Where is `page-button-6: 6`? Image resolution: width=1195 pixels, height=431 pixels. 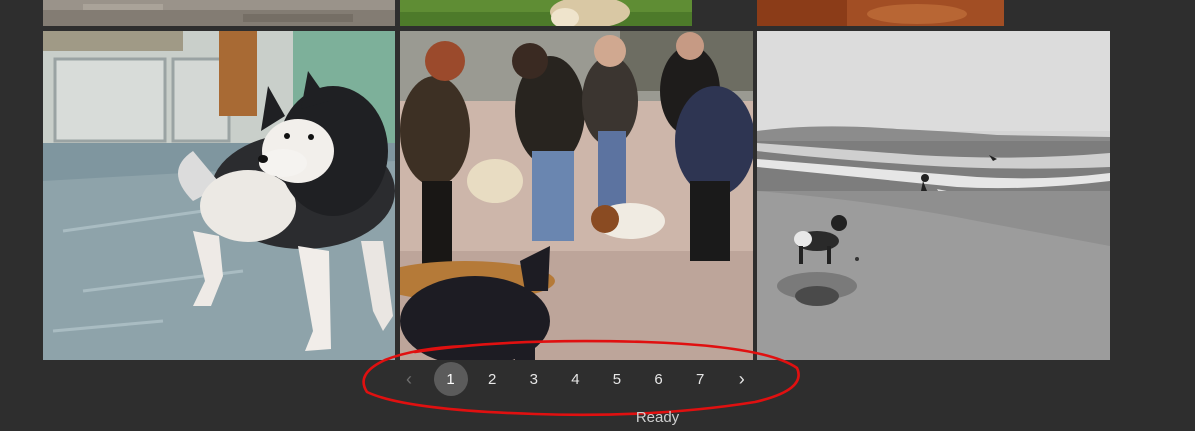
page-button-6: 6 is located at coordinates (659, 379).